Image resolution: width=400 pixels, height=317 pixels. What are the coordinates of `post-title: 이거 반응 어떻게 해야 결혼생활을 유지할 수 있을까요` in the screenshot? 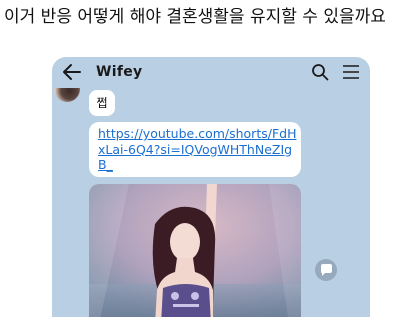 It's located at (195, 17).